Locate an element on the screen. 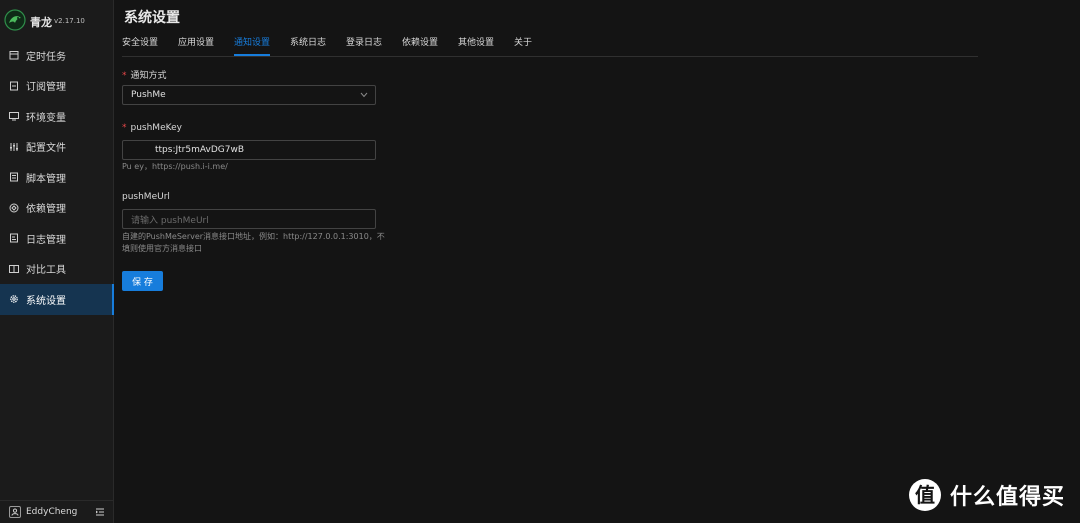 This screenshot has width=1080, height=523. pushme-key-value: ttps:Jtr5mAvDG7wB is located at coordinates (199, 150).